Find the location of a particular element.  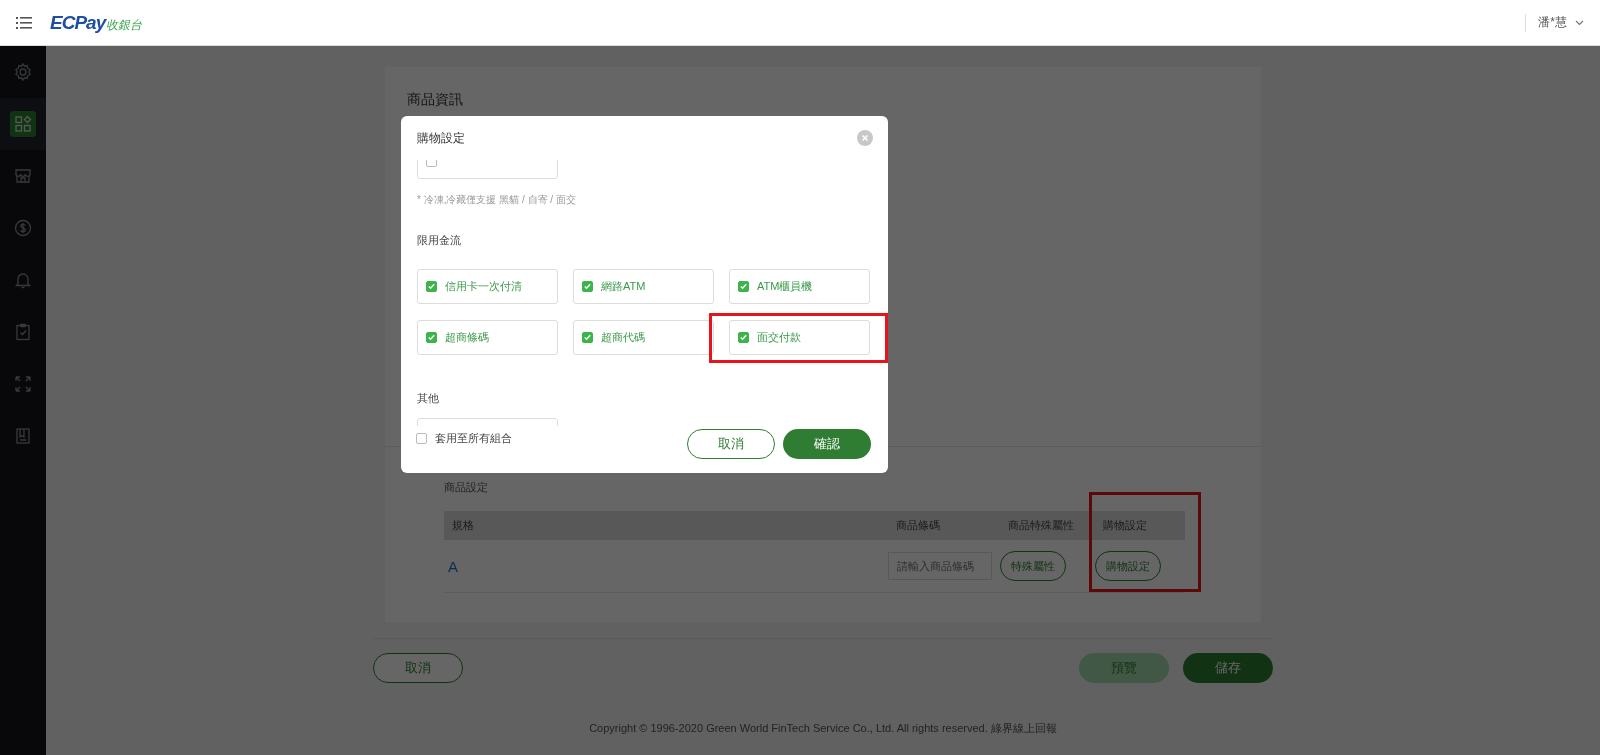

logo-subtitle: 收銀台 is located at coordinates (124, 24).